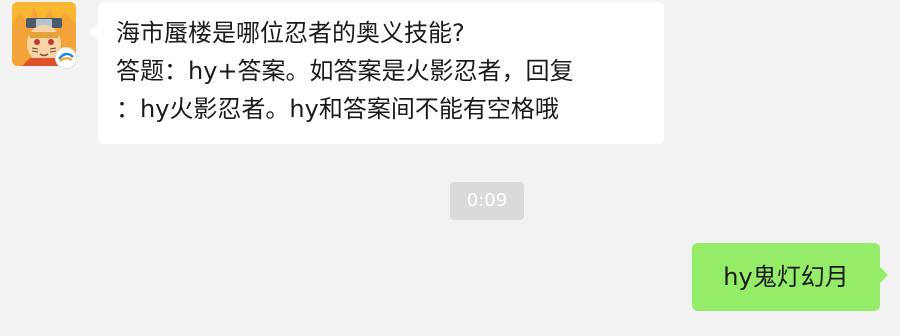 This screenshot has height=336, width=900. What do you see at coordinates (786, 277) in the screenshot?
I see `outgoing-message-text: hy鬼灯幻月` at bounding box center [786, 277].